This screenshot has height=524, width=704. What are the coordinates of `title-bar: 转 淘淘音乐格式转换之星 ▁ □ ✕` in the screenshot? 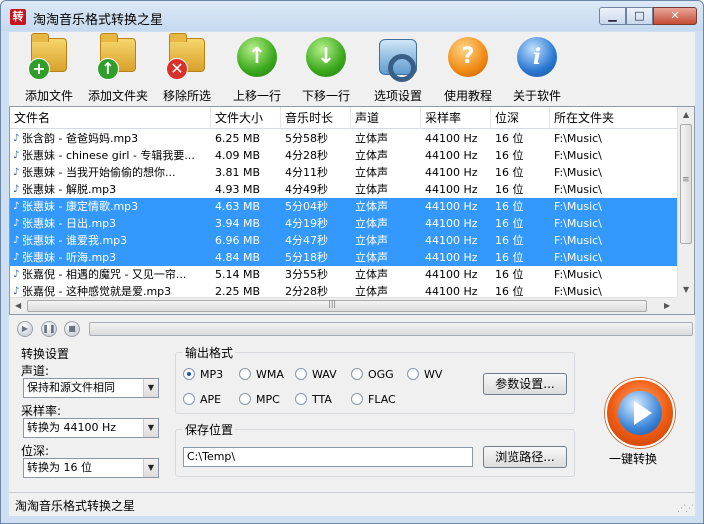 It's located at (352, 16).